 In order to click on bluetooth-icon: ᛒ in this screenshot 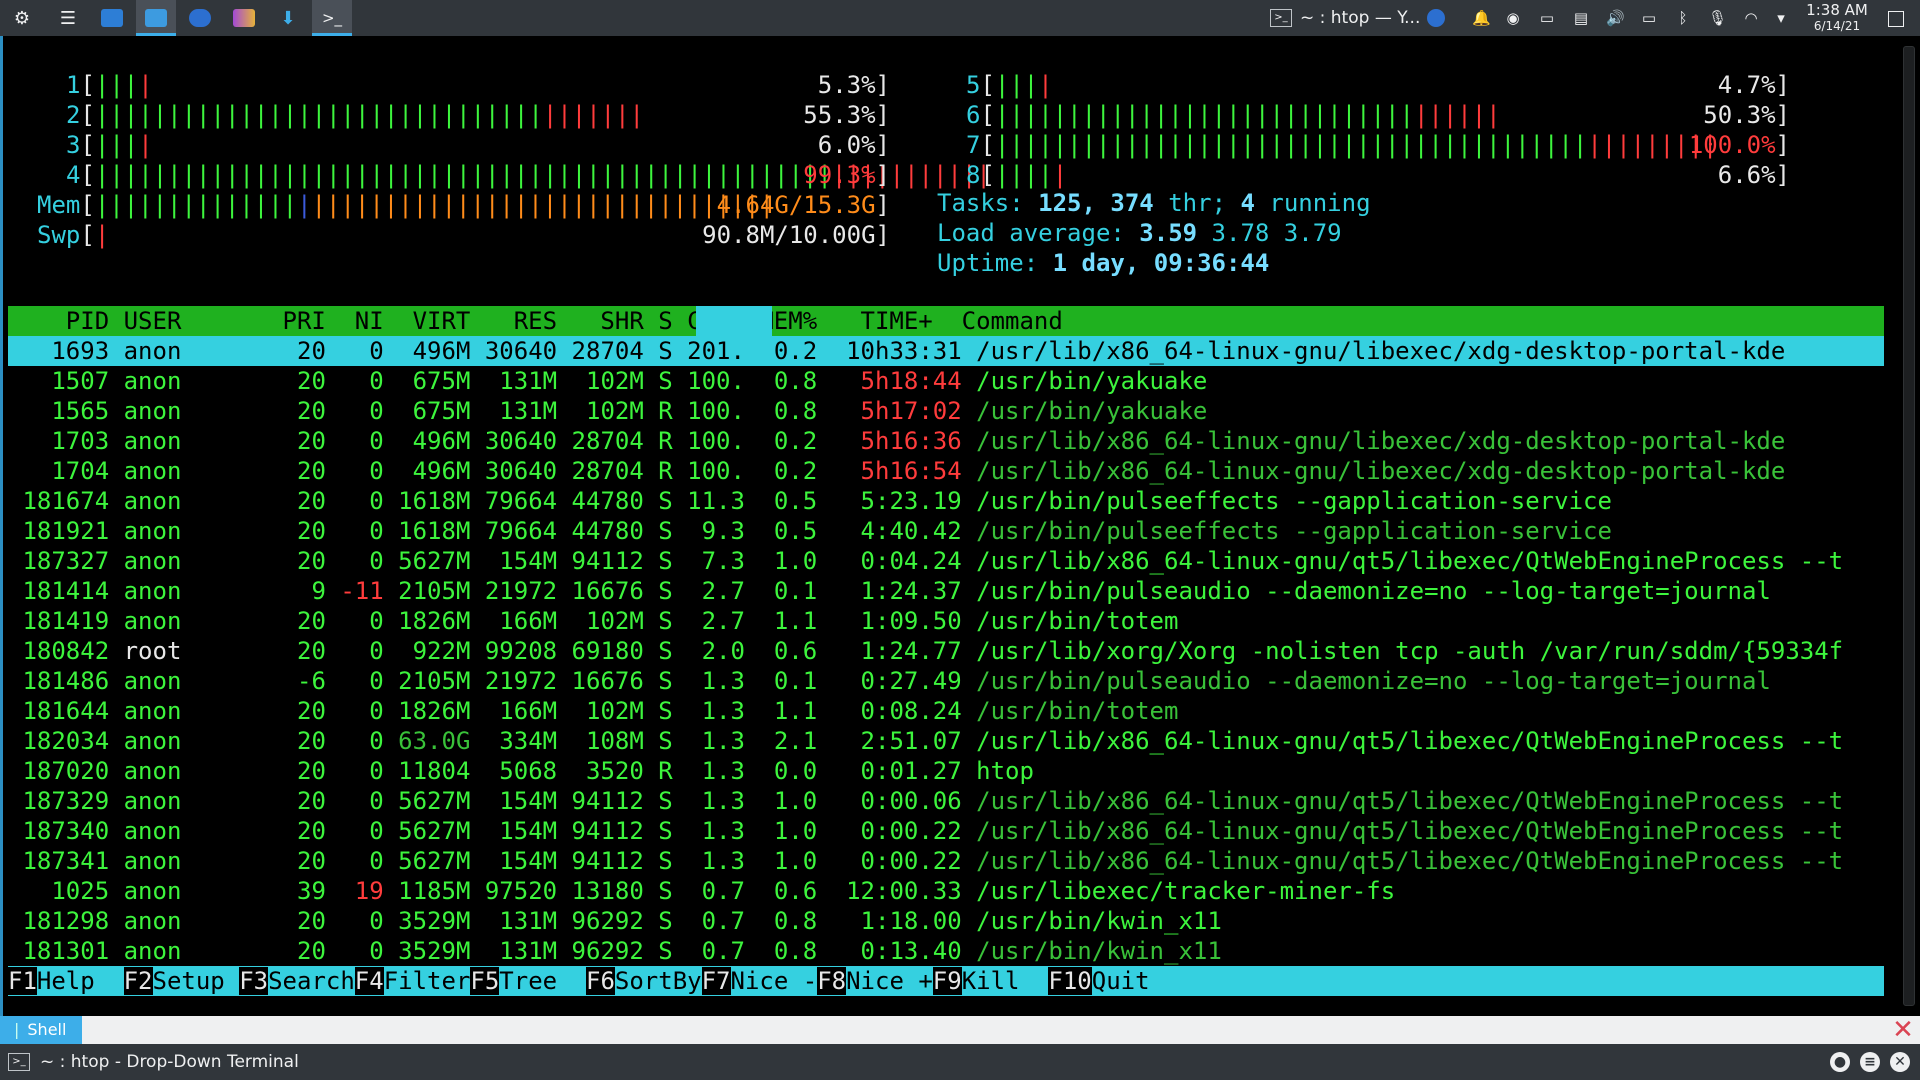, I will do `click(1683, 18)`.